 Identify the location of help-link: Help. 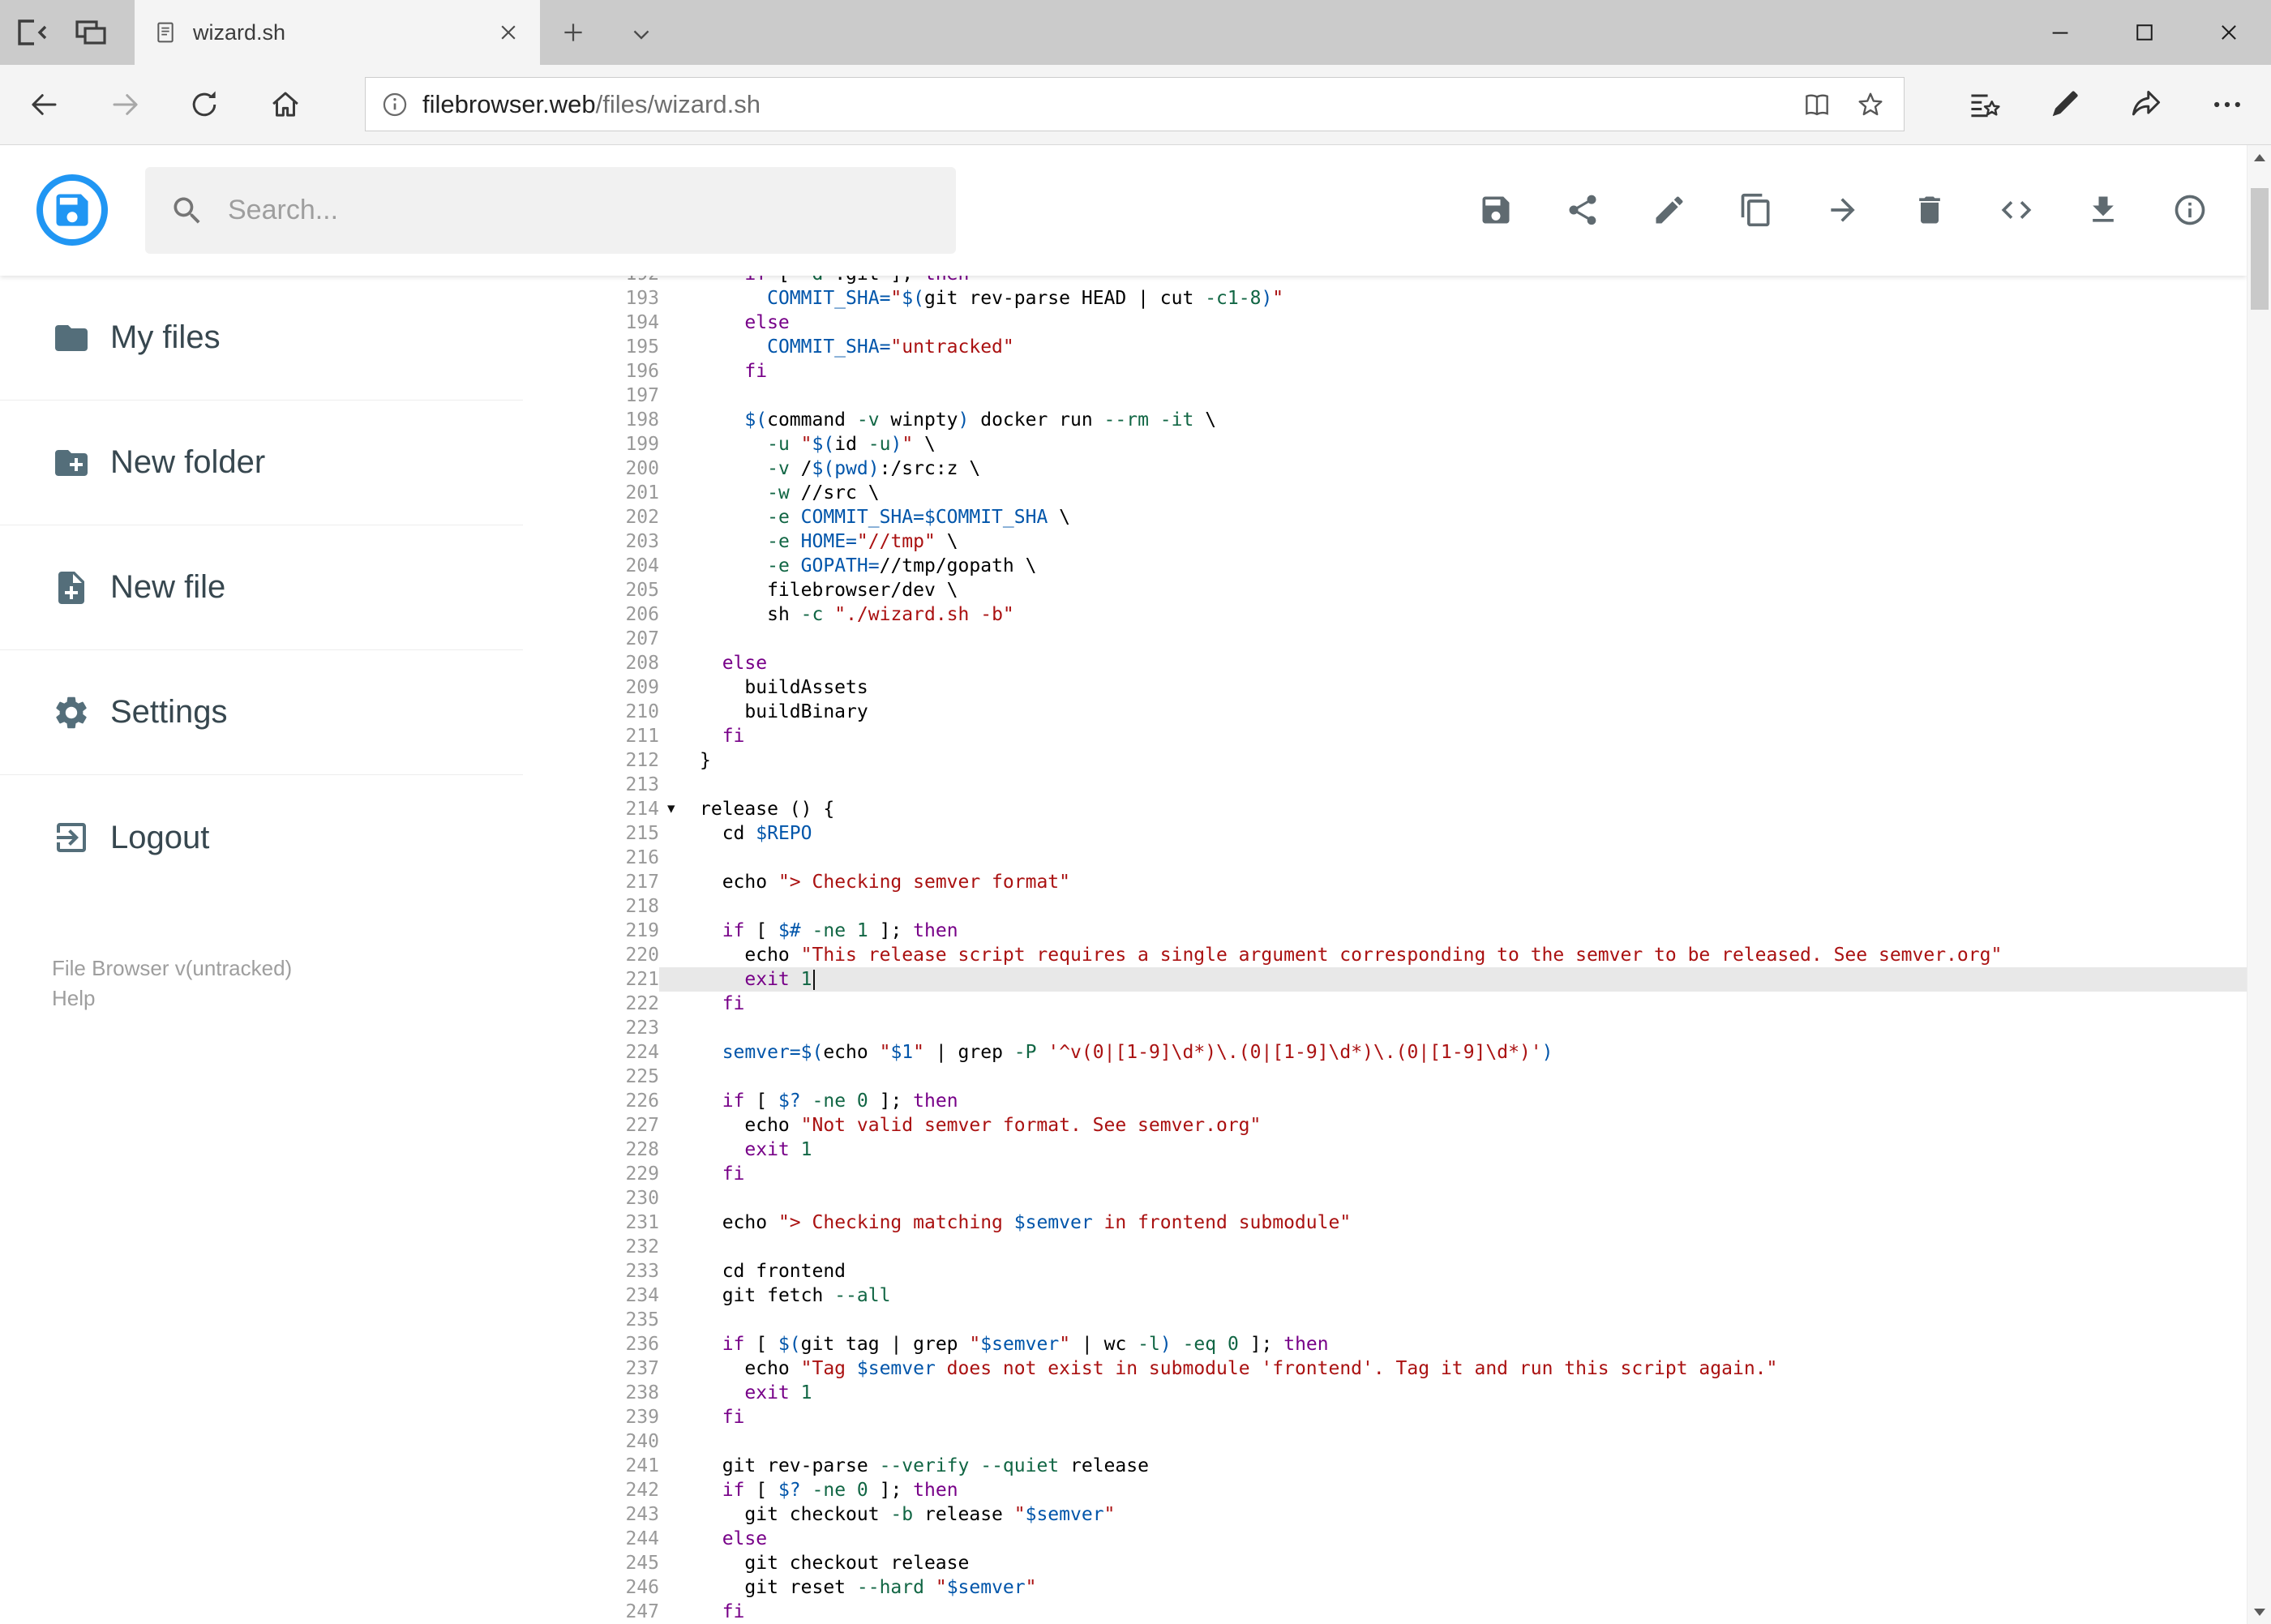
(287, 998).